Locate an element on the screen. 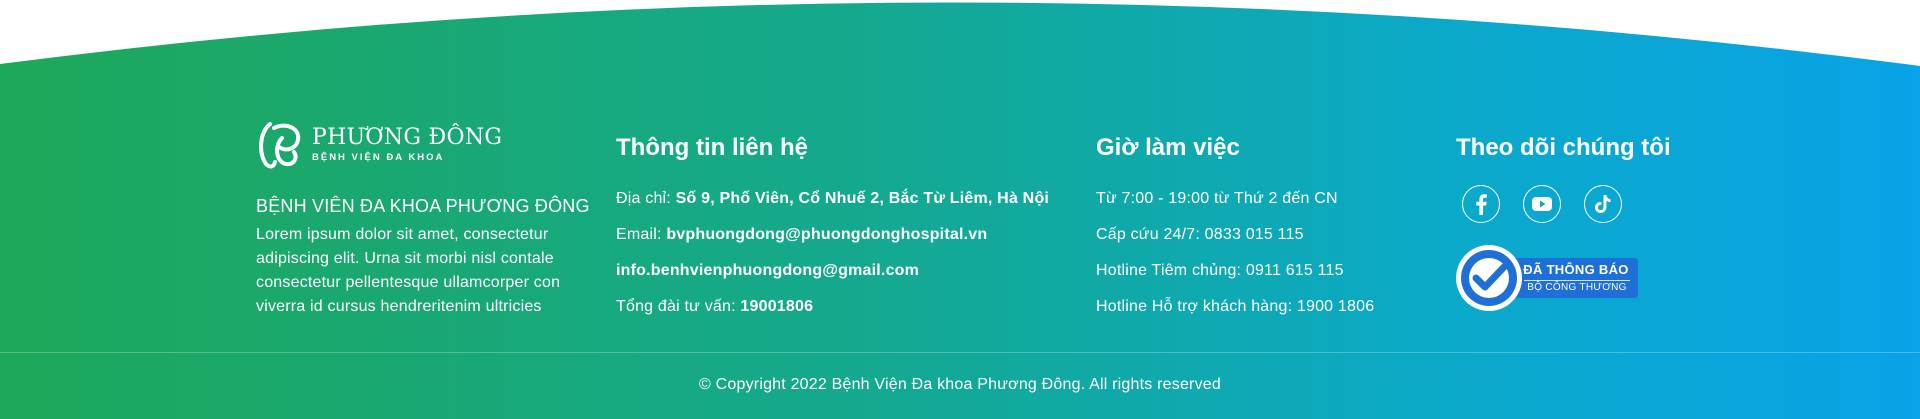  brand-title: BỆNH VIÊN ĐA KHOA PHƯƠNG ĐÔNG is located at coordinates (423, 206).